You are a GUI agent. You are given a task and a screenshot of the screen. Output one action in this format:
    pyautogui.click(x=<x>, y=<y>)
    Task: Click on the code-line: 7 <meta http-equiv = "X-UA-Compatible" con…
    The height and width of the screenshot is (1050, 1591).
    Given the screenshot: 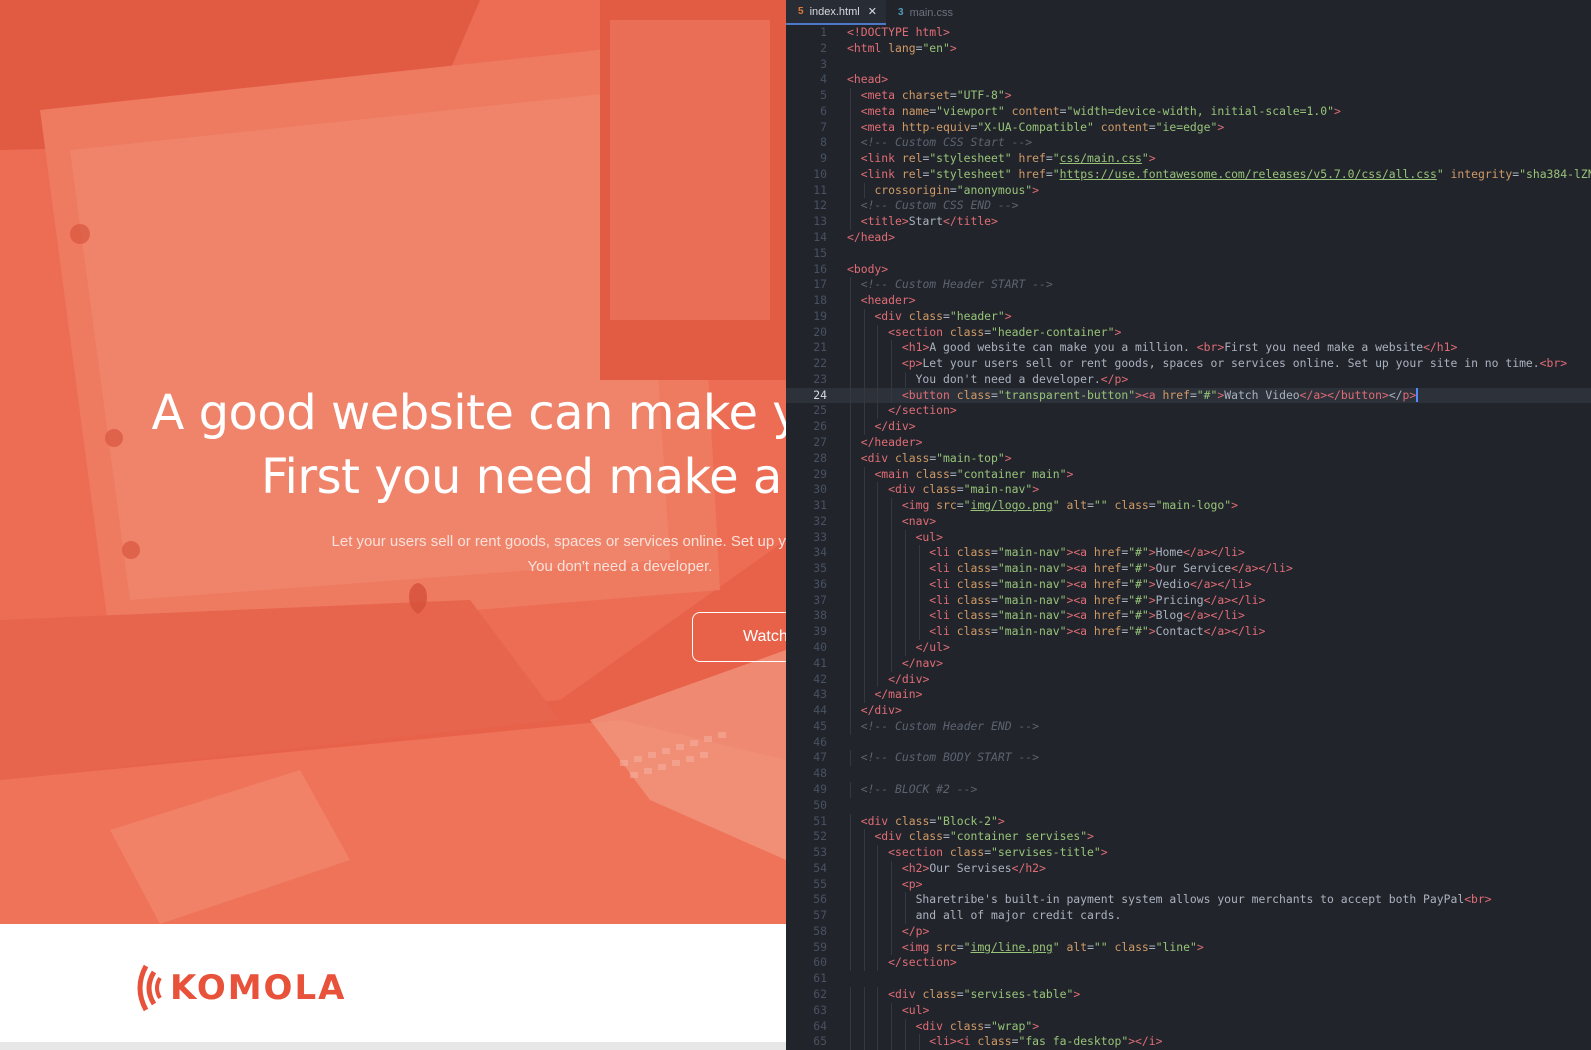 What is the action you would take?
    pyautogui.click(x=1188, y=127)
    